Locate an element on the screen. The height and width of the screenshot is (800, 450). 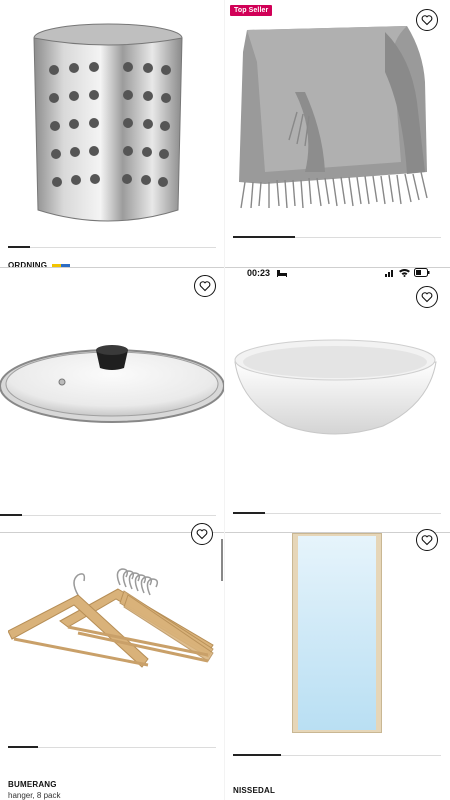
product-name: NISSEDAL is located at coordinates (254, 790).